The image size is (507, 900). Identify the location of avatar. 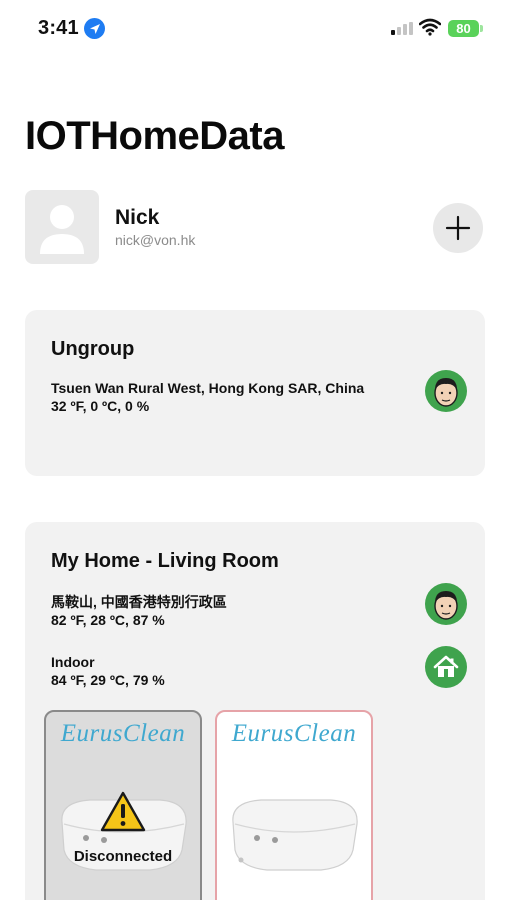
(62, 227).